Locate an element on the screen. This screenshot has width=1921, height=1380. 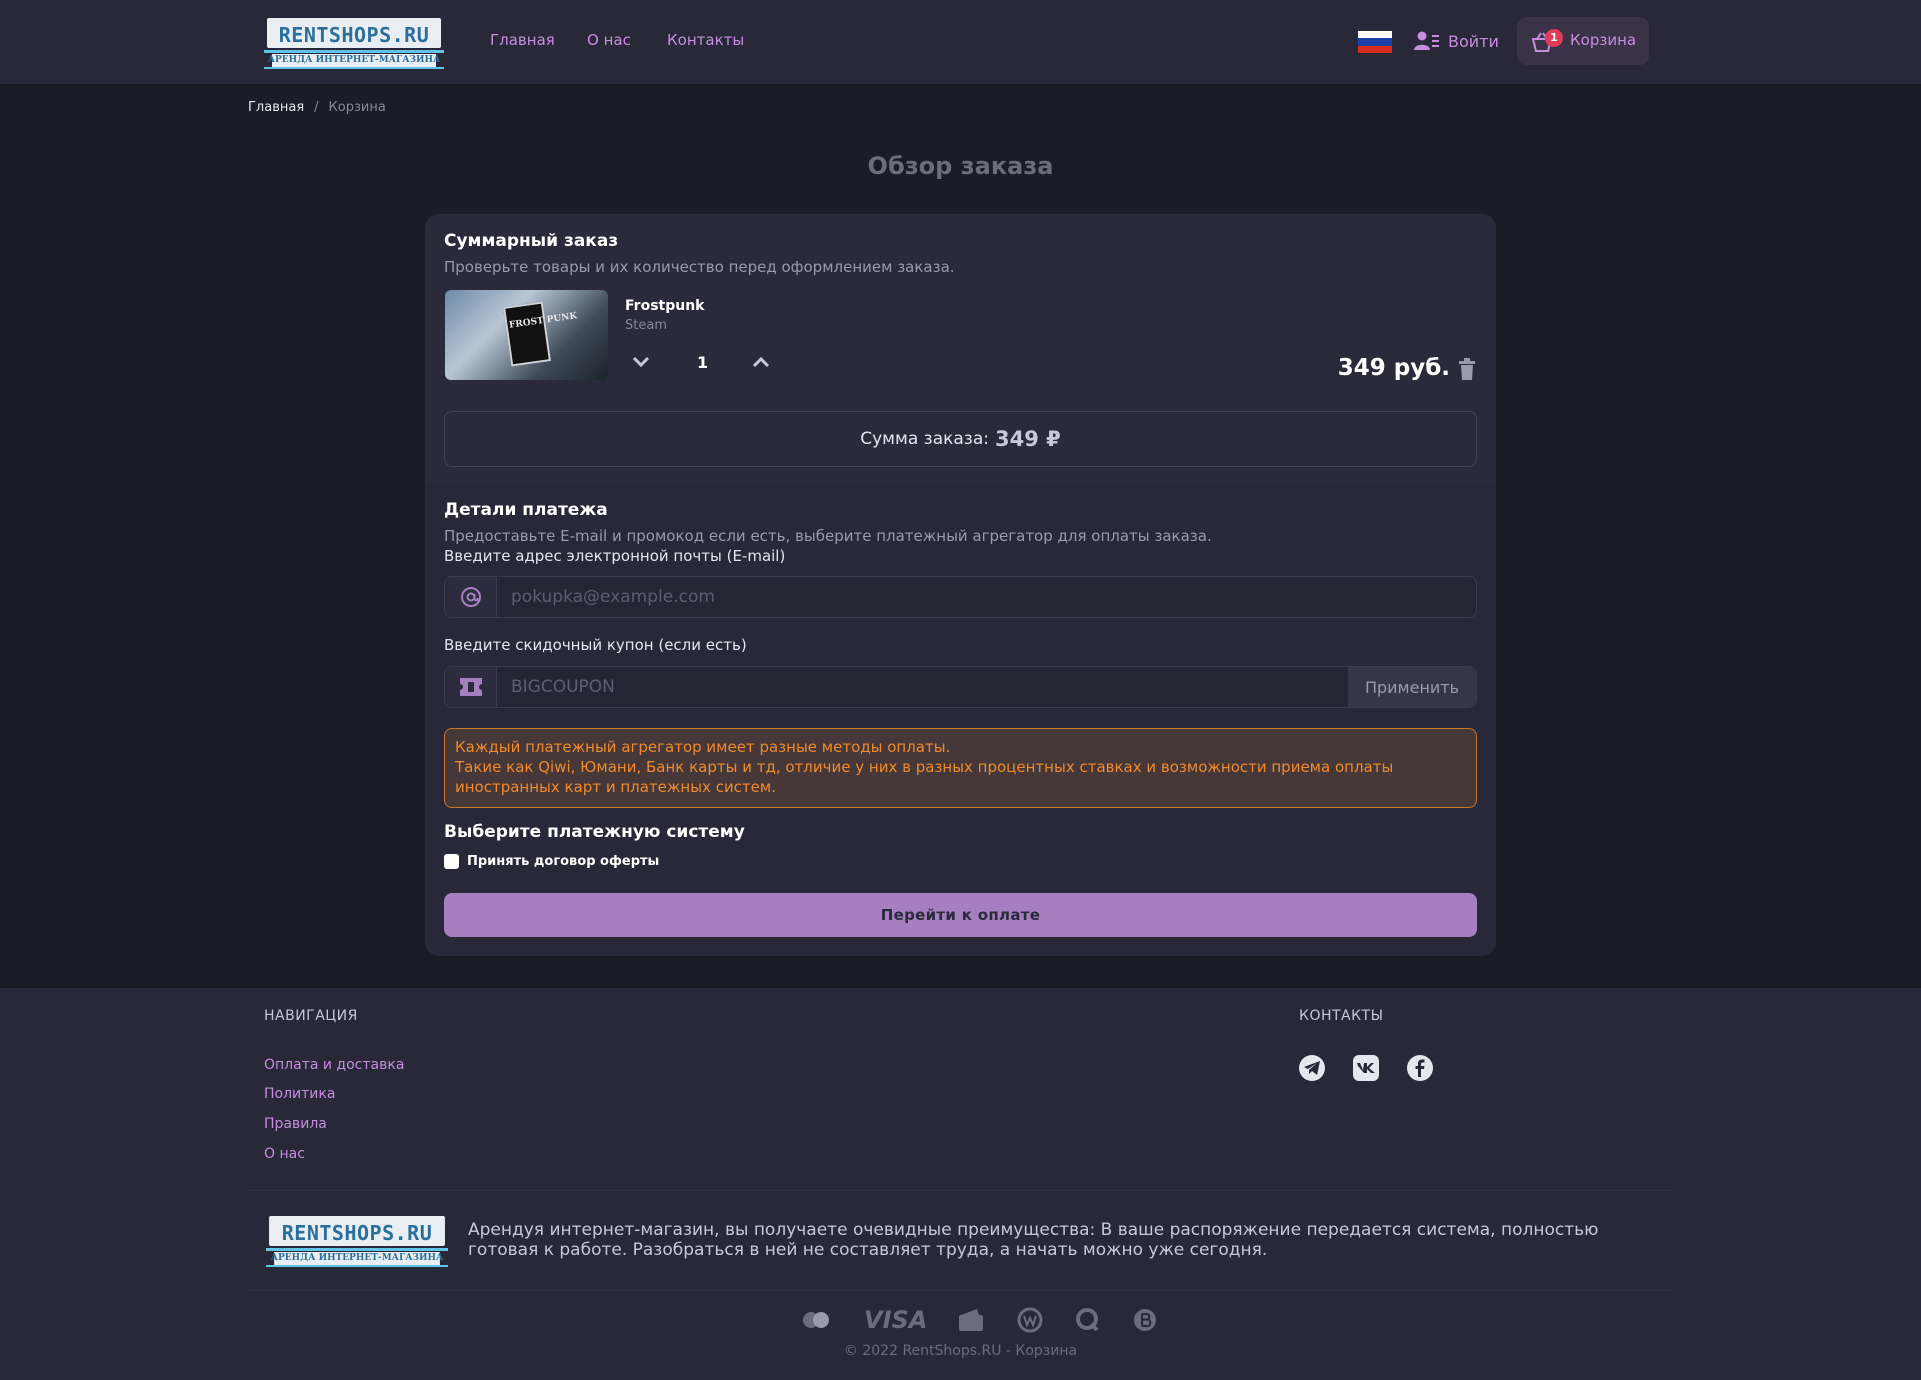
bitcoin-icon is located at coordinates (1145, 1320).